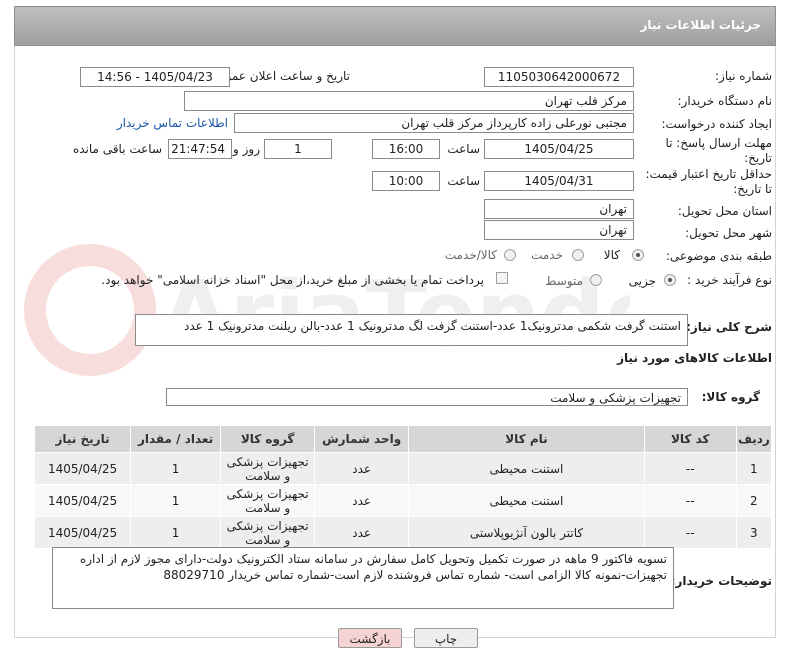  I want to click on col-qty: تعداد / مقدار, so click(176, 439).